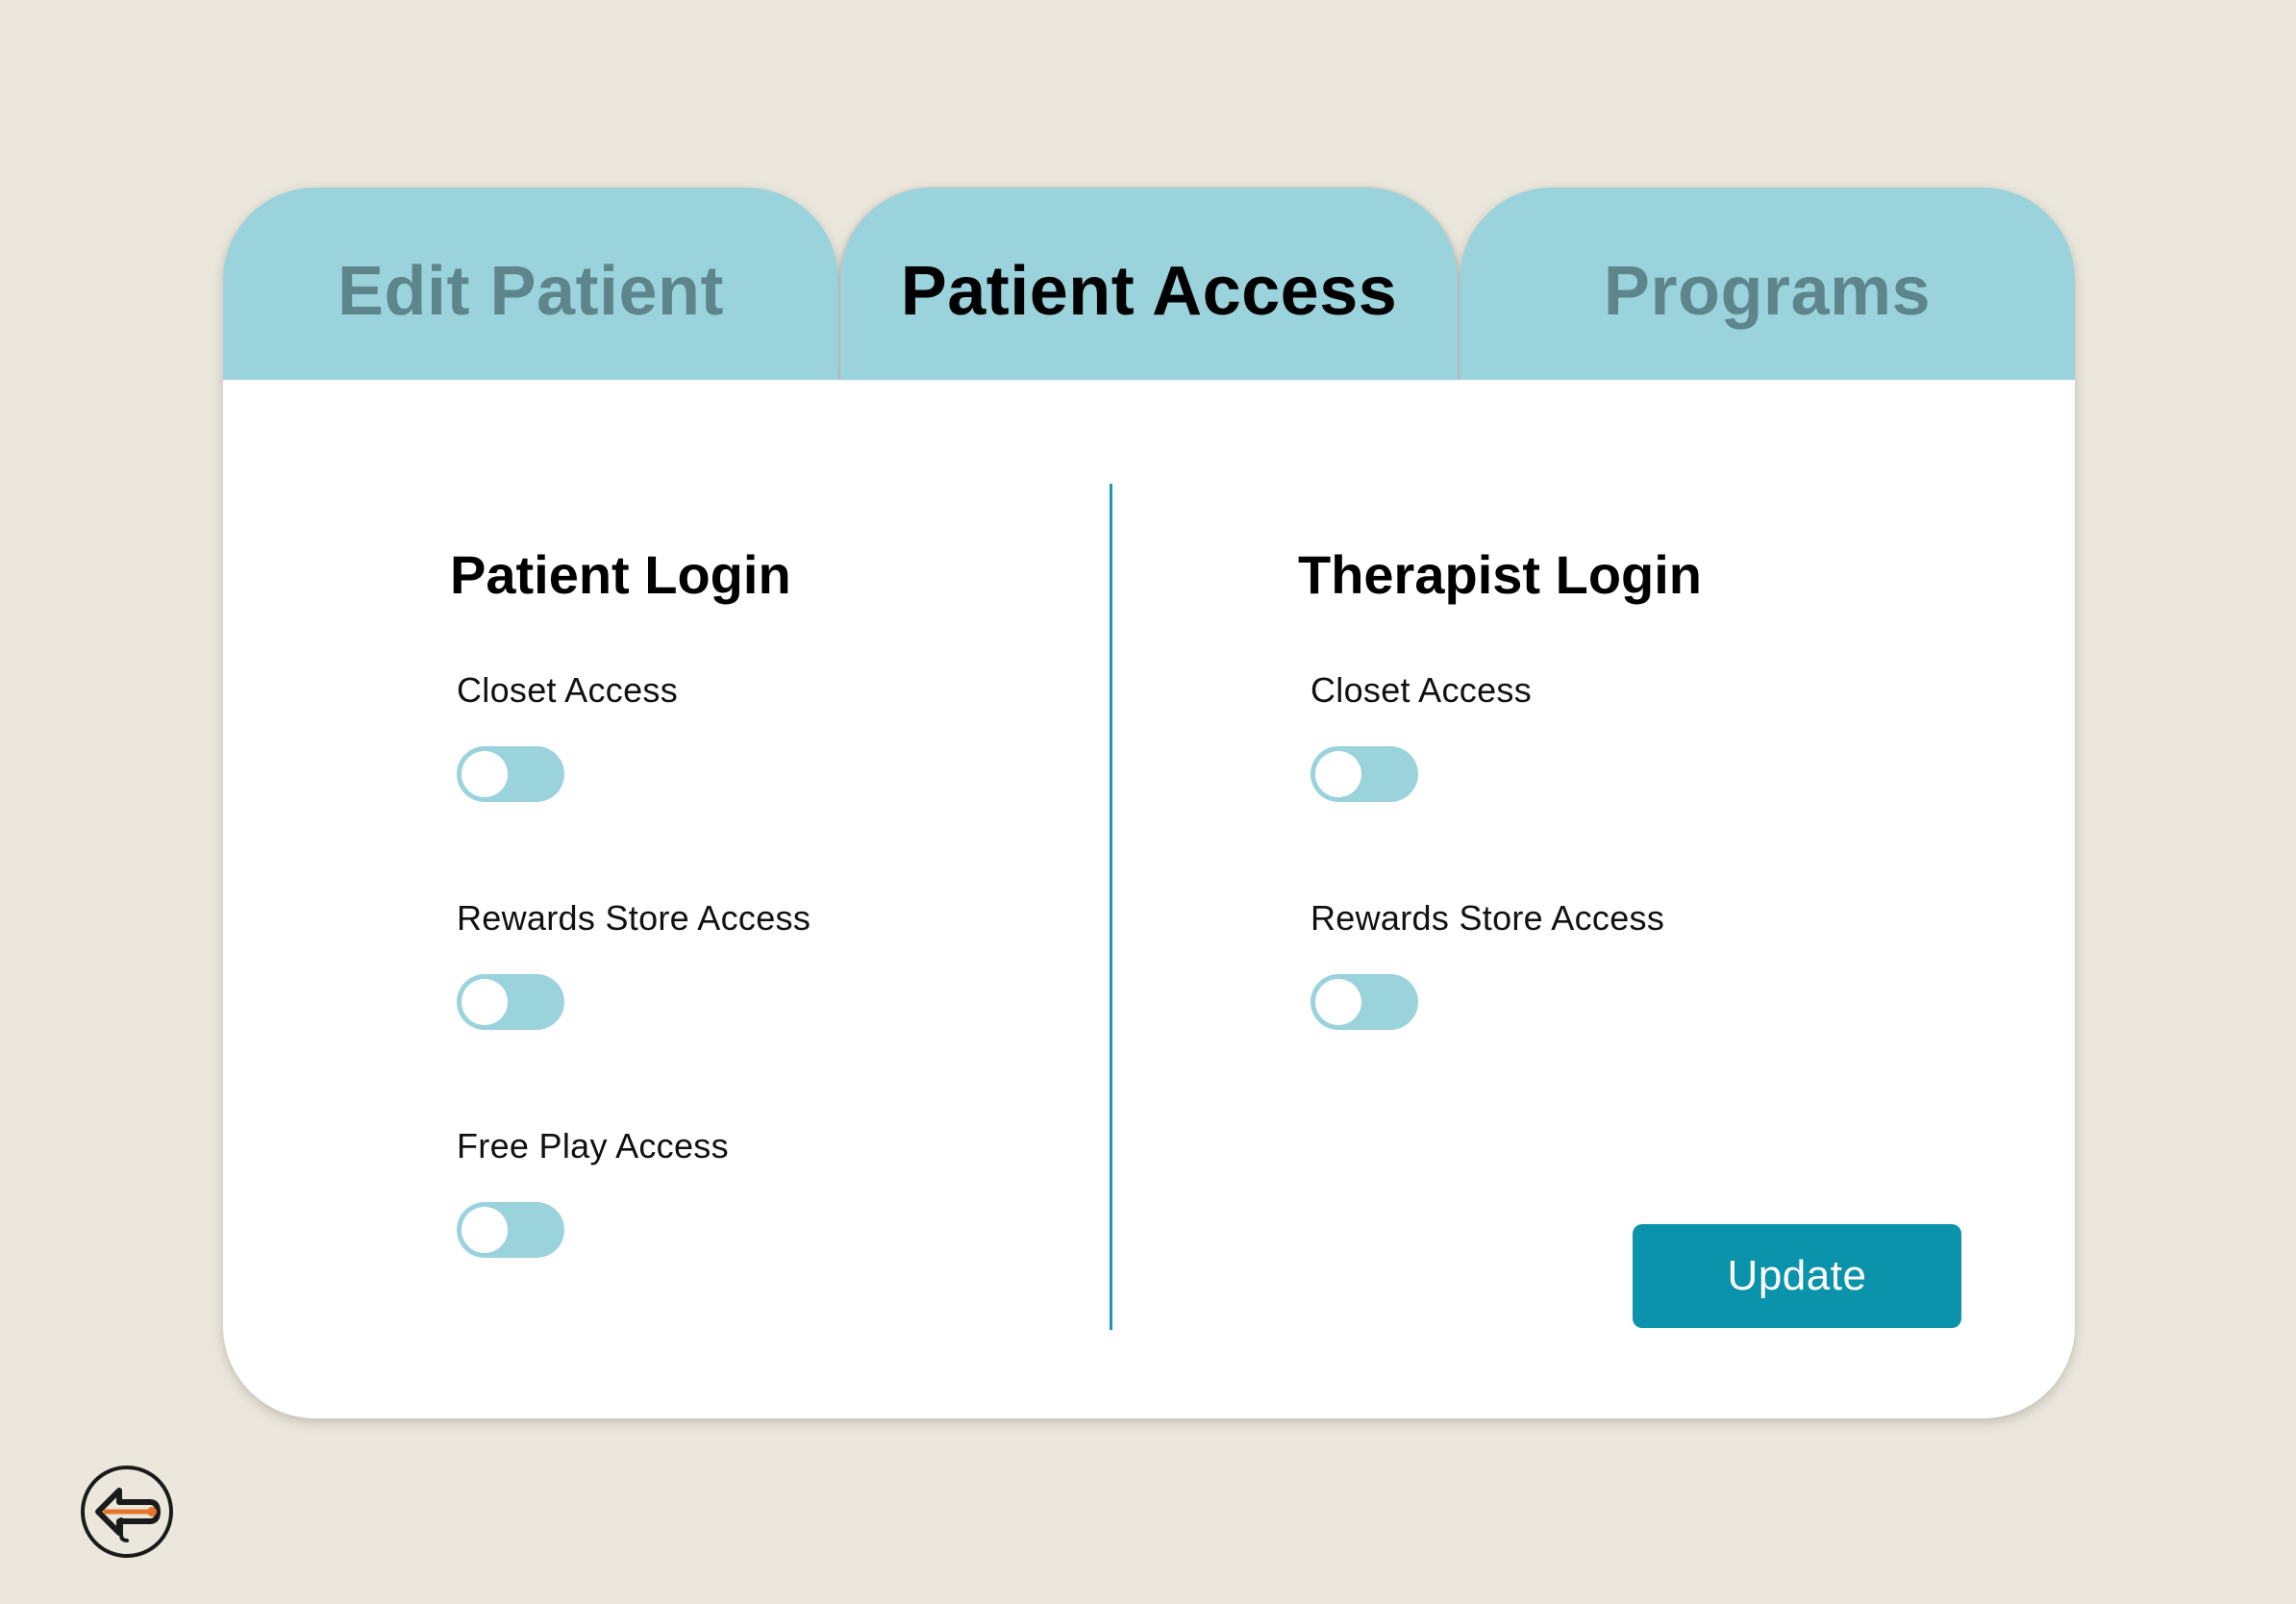  Describe the element at coordinates (620, 574) in the screenshot. I see `patient-login-title: Patient Login` at that location.